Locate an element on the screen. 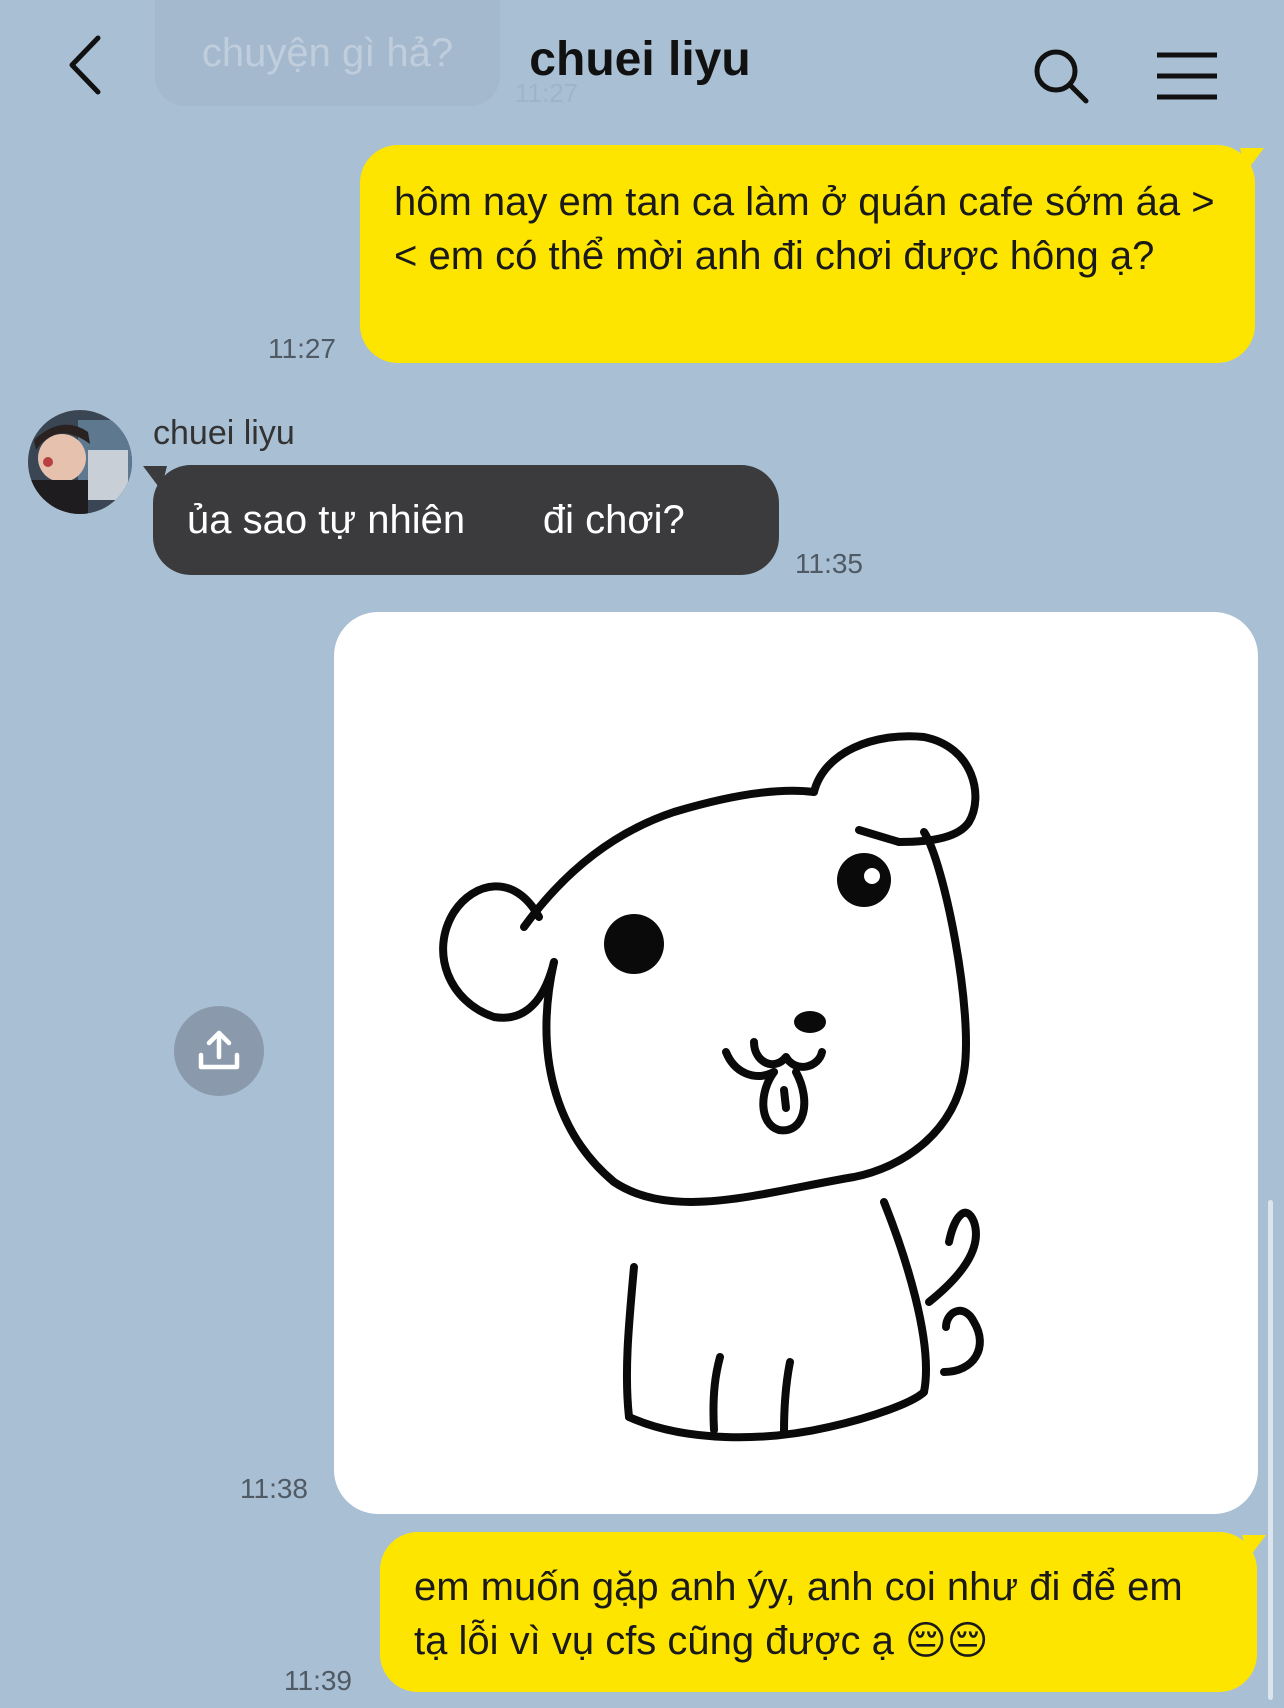  back-button is located at coordinates (90, 65).